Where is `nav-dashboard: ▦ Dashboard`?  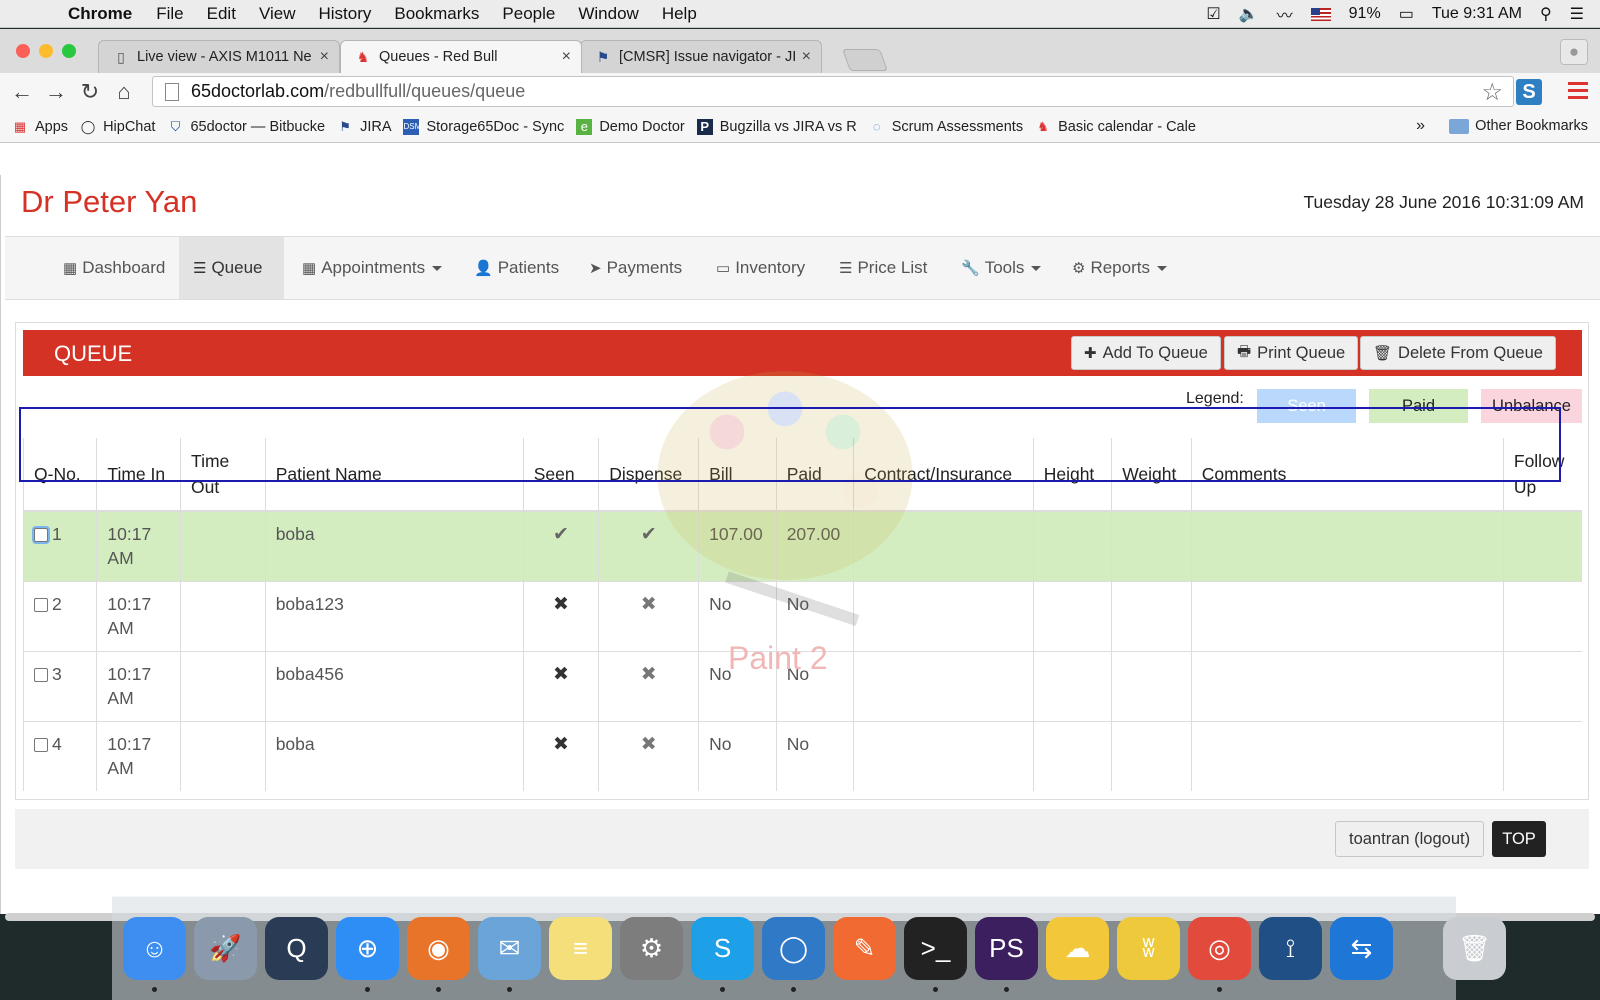 nav-dashboard: ▦ Dashboard is located at coordinates (114, 268).